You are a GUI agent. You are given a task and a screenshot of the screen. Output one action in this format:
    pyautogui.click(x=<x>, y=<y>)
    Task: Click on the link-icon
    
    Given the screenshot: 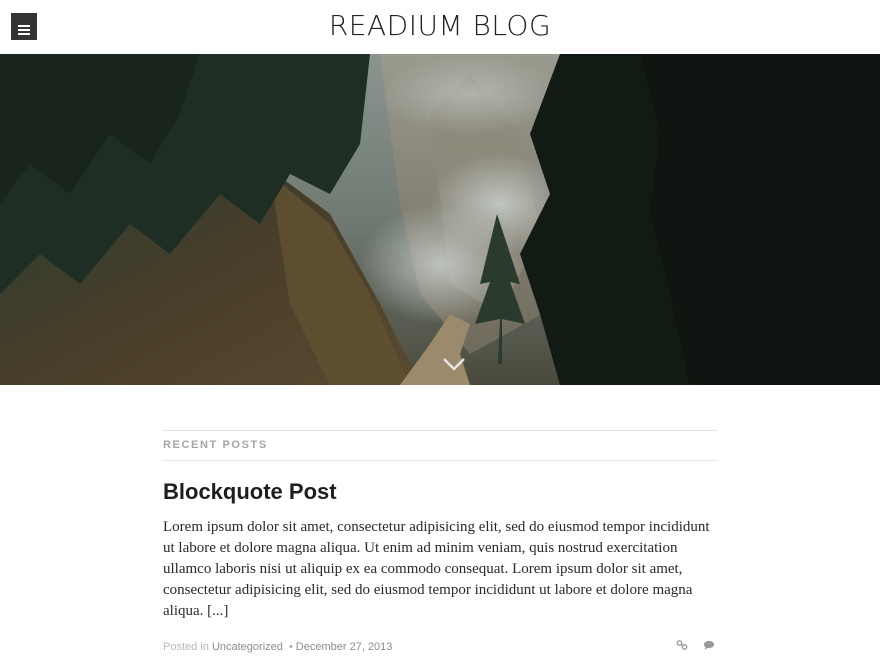 What is the action you would take?
    pyautogui.click(x=682, y=647)
    